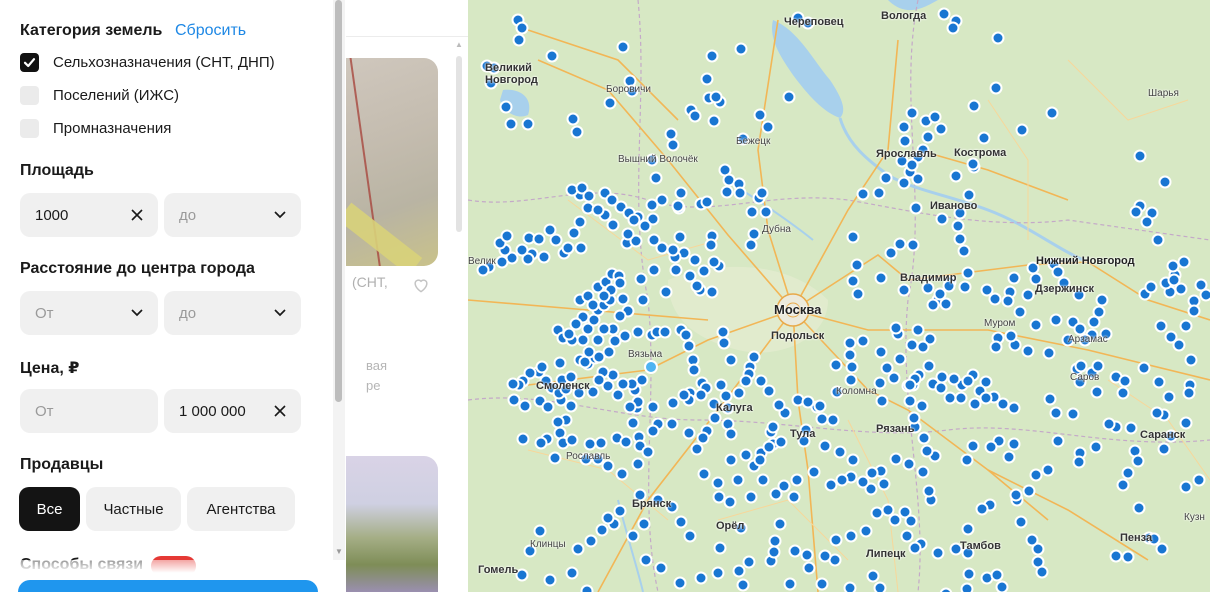 This screenshot has width=1210, height=592. What do you see at coordinates (29, 62) in the screenshot?
I see `checkbox-checked-icon` at bounding box center [29, 62].